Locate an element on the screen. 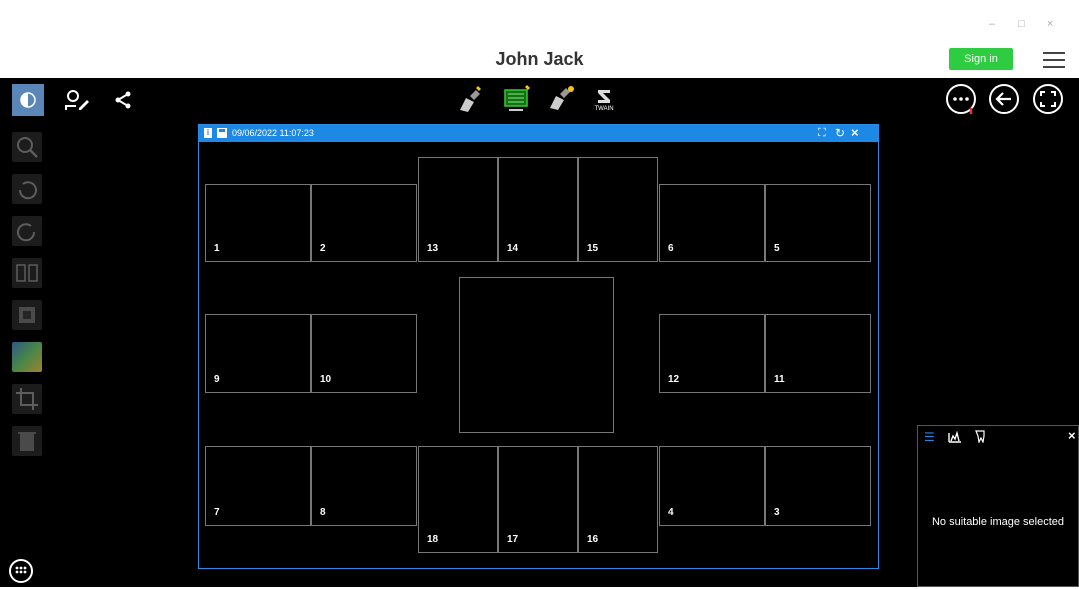 The width and height of the screenshot is (1079, 589). left-tool-sidebar is located at coordinates (27, 353).